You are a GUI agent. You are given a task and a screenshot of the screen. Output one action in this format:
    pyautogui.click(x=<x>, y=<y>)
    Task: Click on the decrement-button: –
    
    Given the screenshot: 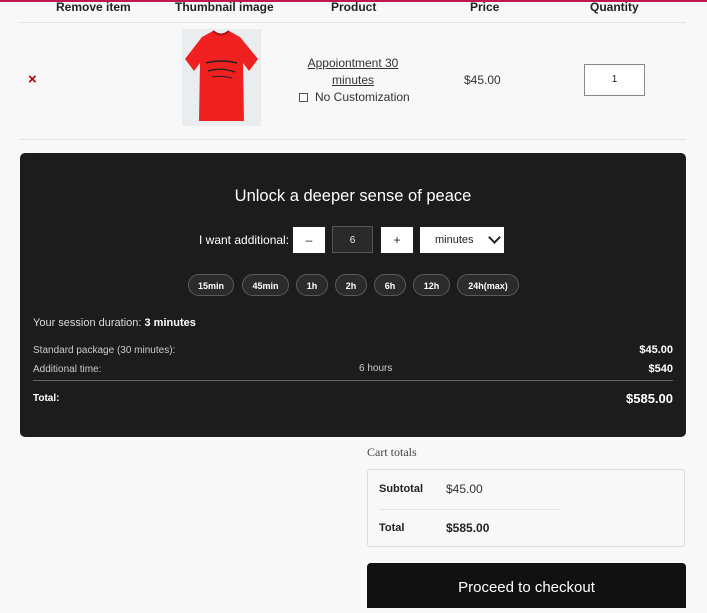 What is the action you would take?
    pyautogui.click(x=309, y=240)
    